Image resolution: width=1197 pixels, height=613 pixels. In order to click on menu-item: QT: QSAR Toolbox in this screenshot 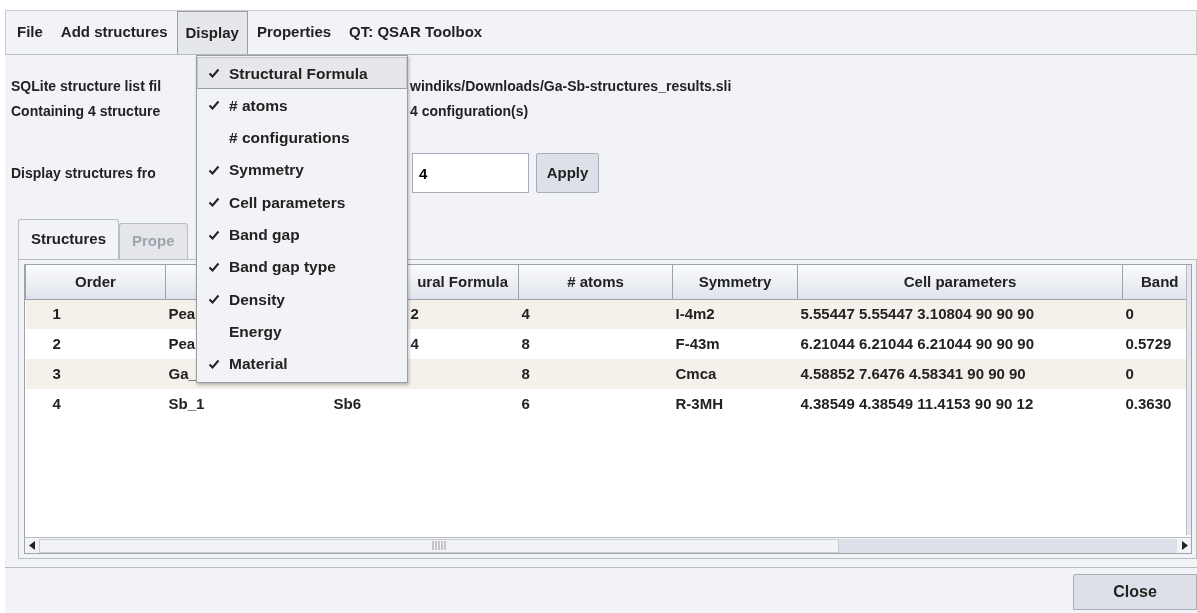, I will do `click(416, 32)`.